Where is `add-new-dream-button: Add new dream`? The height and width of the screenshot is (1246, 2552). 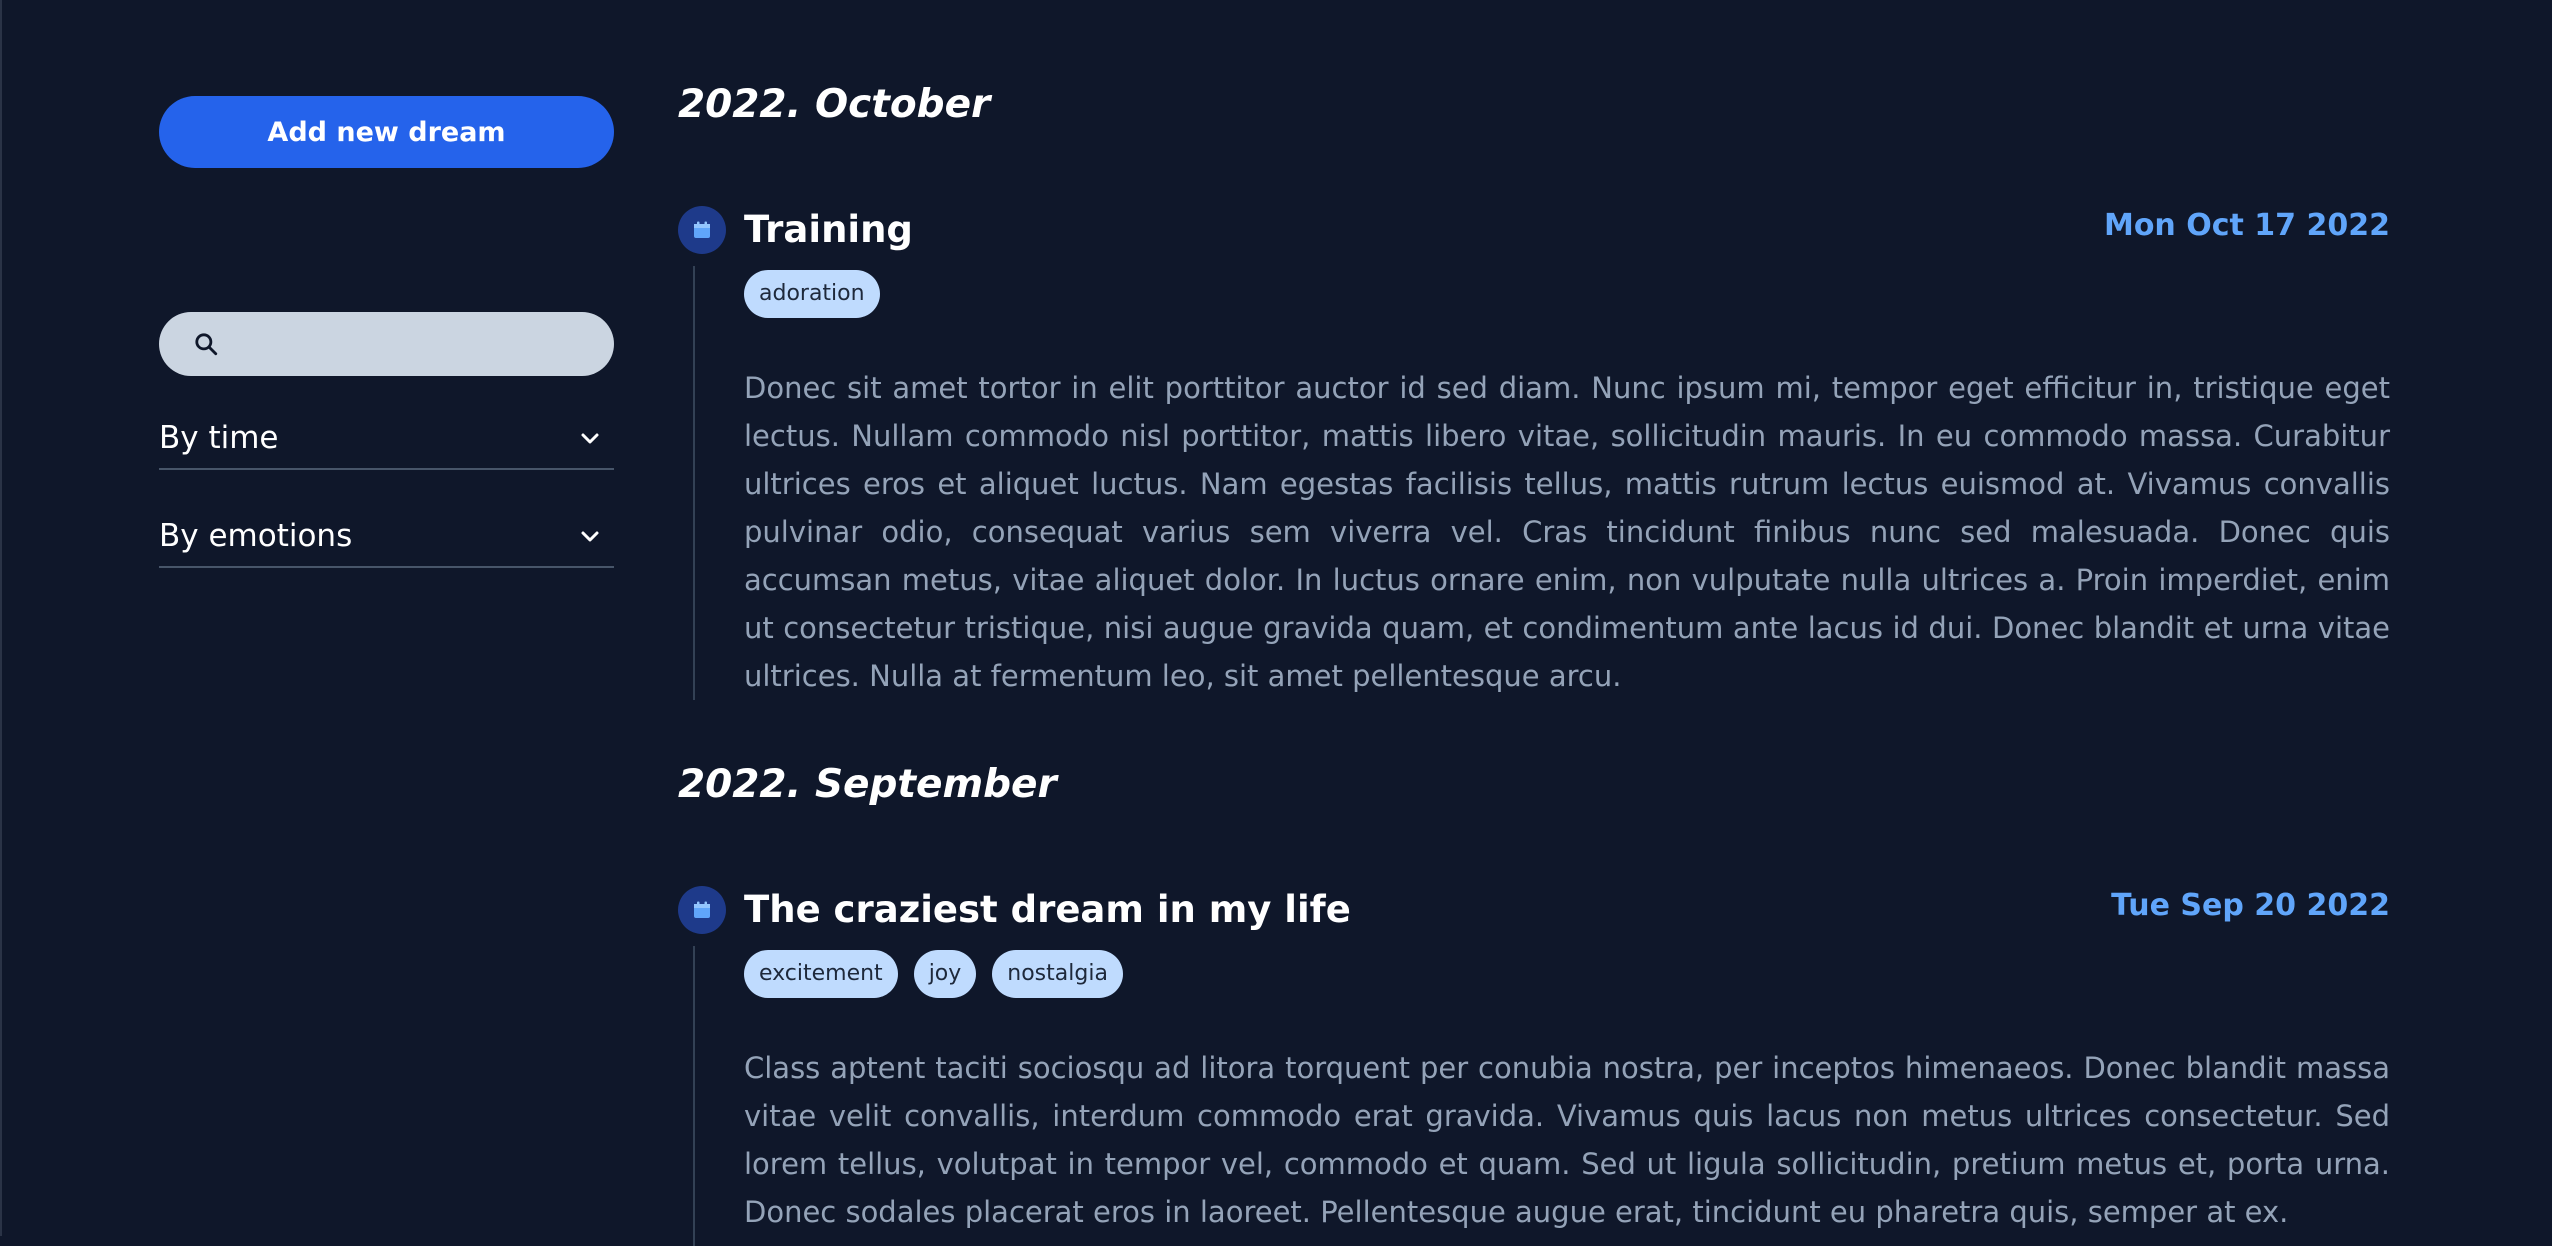
add-new-dream-button: Add new dream is located at coordinates (386, 132).